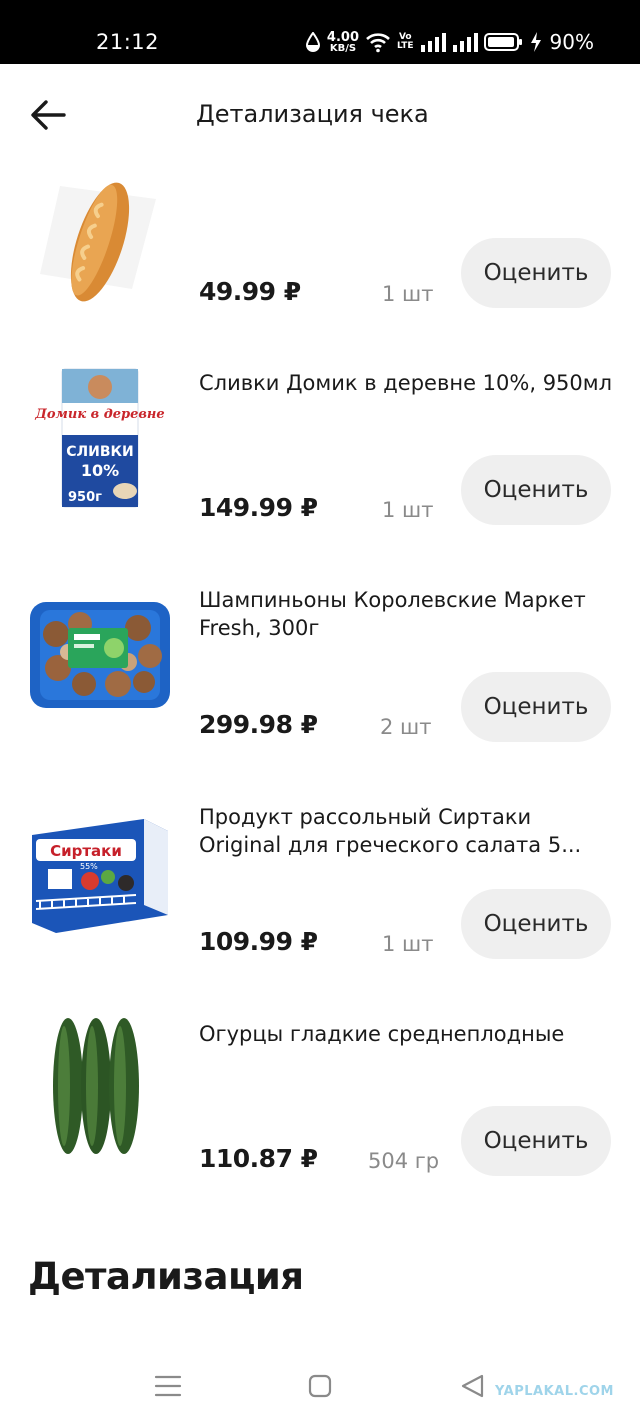  What do you see at coordinates (378, 43) in the screenshot?
I see `wifi-icon` at bounding box center [378, 43].